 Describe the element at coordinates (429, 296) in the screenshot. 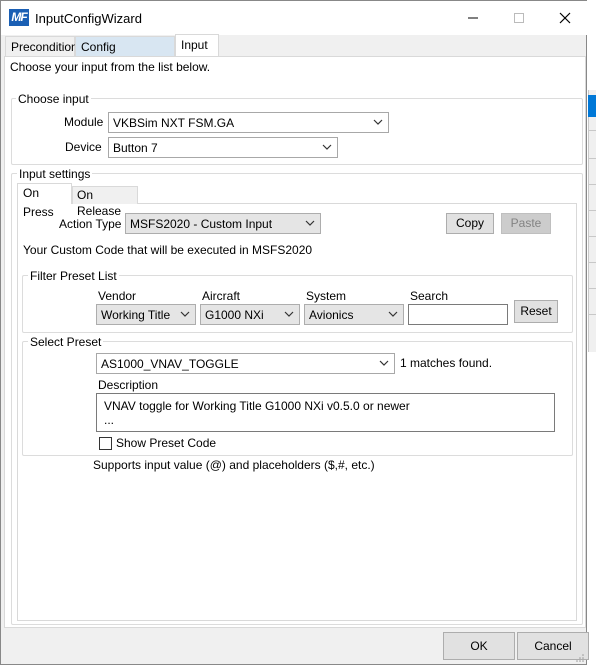

I see `search-label: Search` at that location.